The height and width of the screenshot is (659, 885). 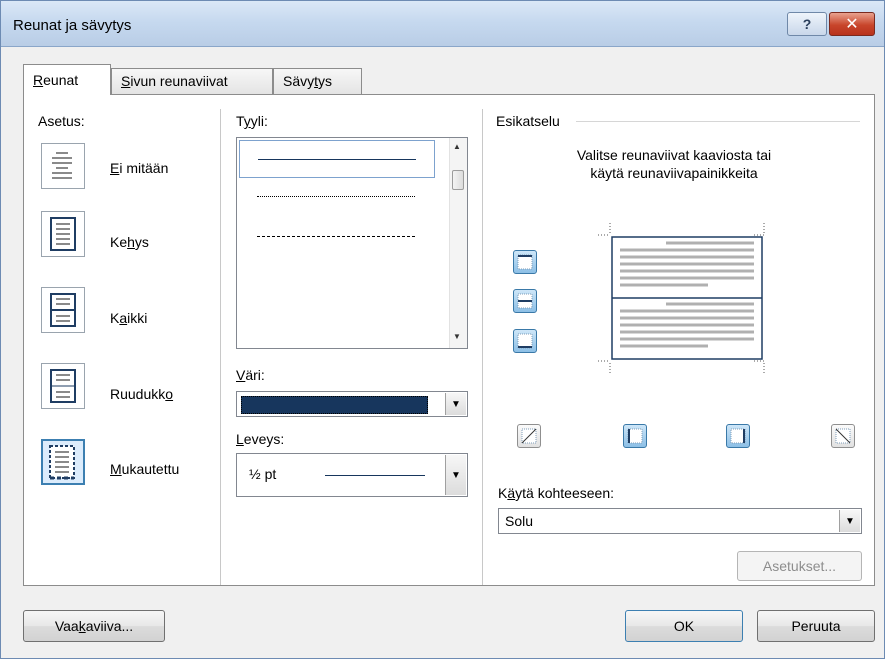 I want to click on ok-button: OK, so click(x=684, y=626).